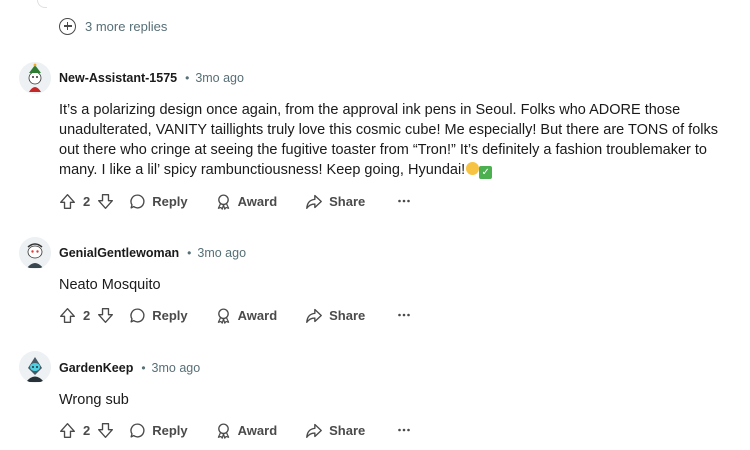 This screenshot has width=750, height=450. I want to click on check-mark-emoji-icon: ✓, so click(486, 172).